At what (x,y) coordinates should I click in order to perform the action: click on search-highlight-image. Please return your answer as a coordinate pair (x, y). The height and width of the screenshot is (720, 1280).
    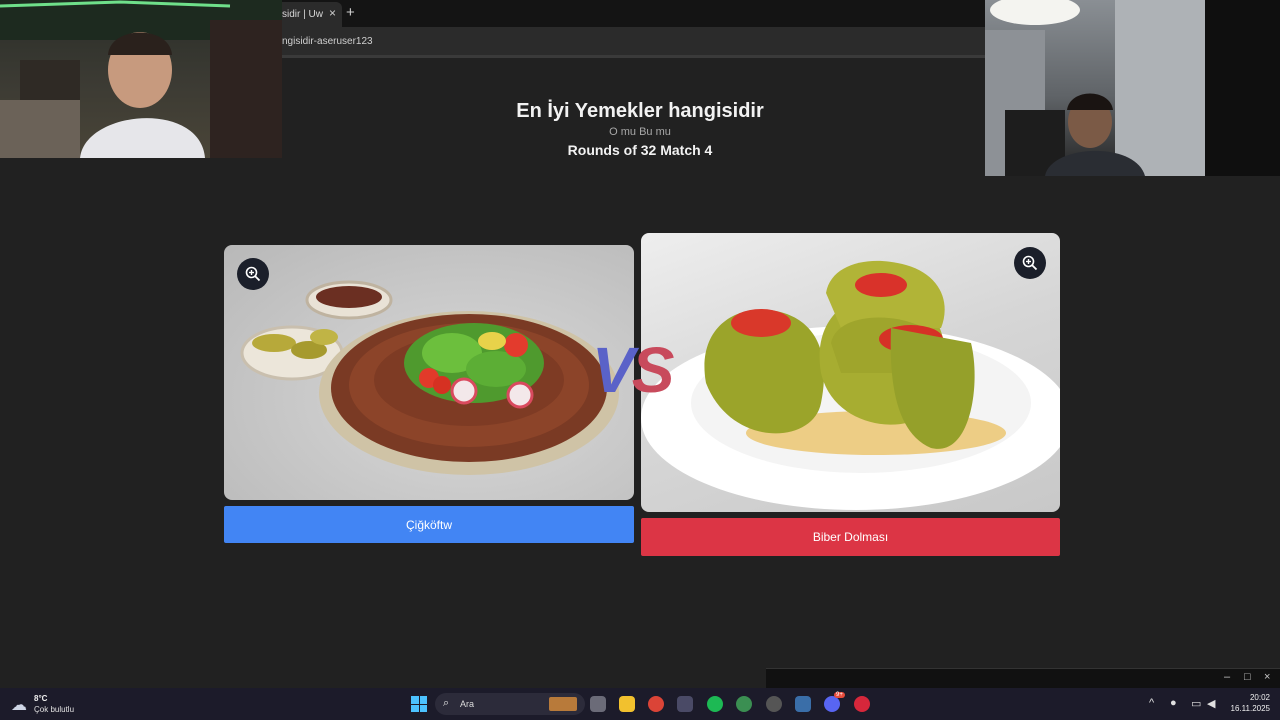
    Looking at the image, I should click on (563, 704).